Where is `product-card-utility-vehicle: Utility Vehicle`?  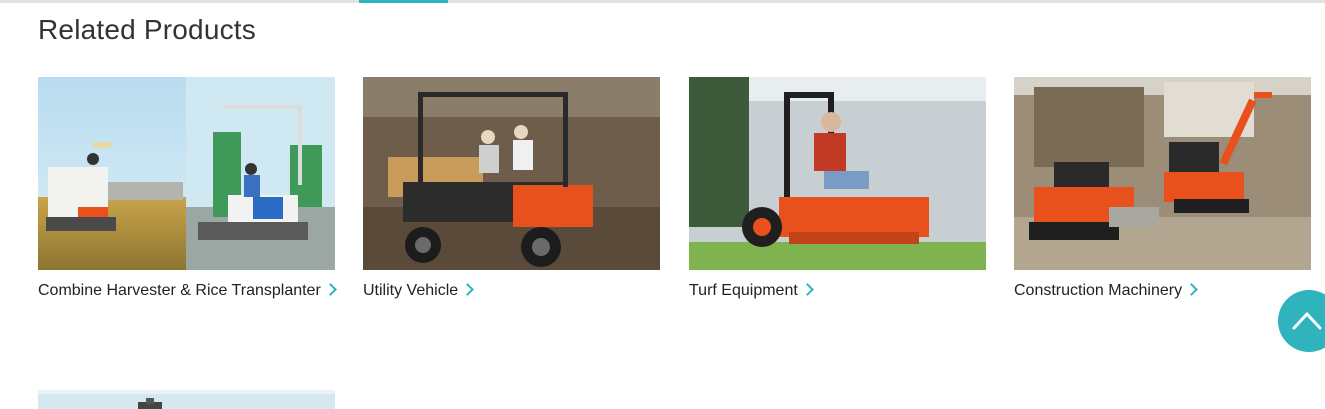
product-card-utility-vehicle: Utility Vehicle is located at coordinates (511, 189).